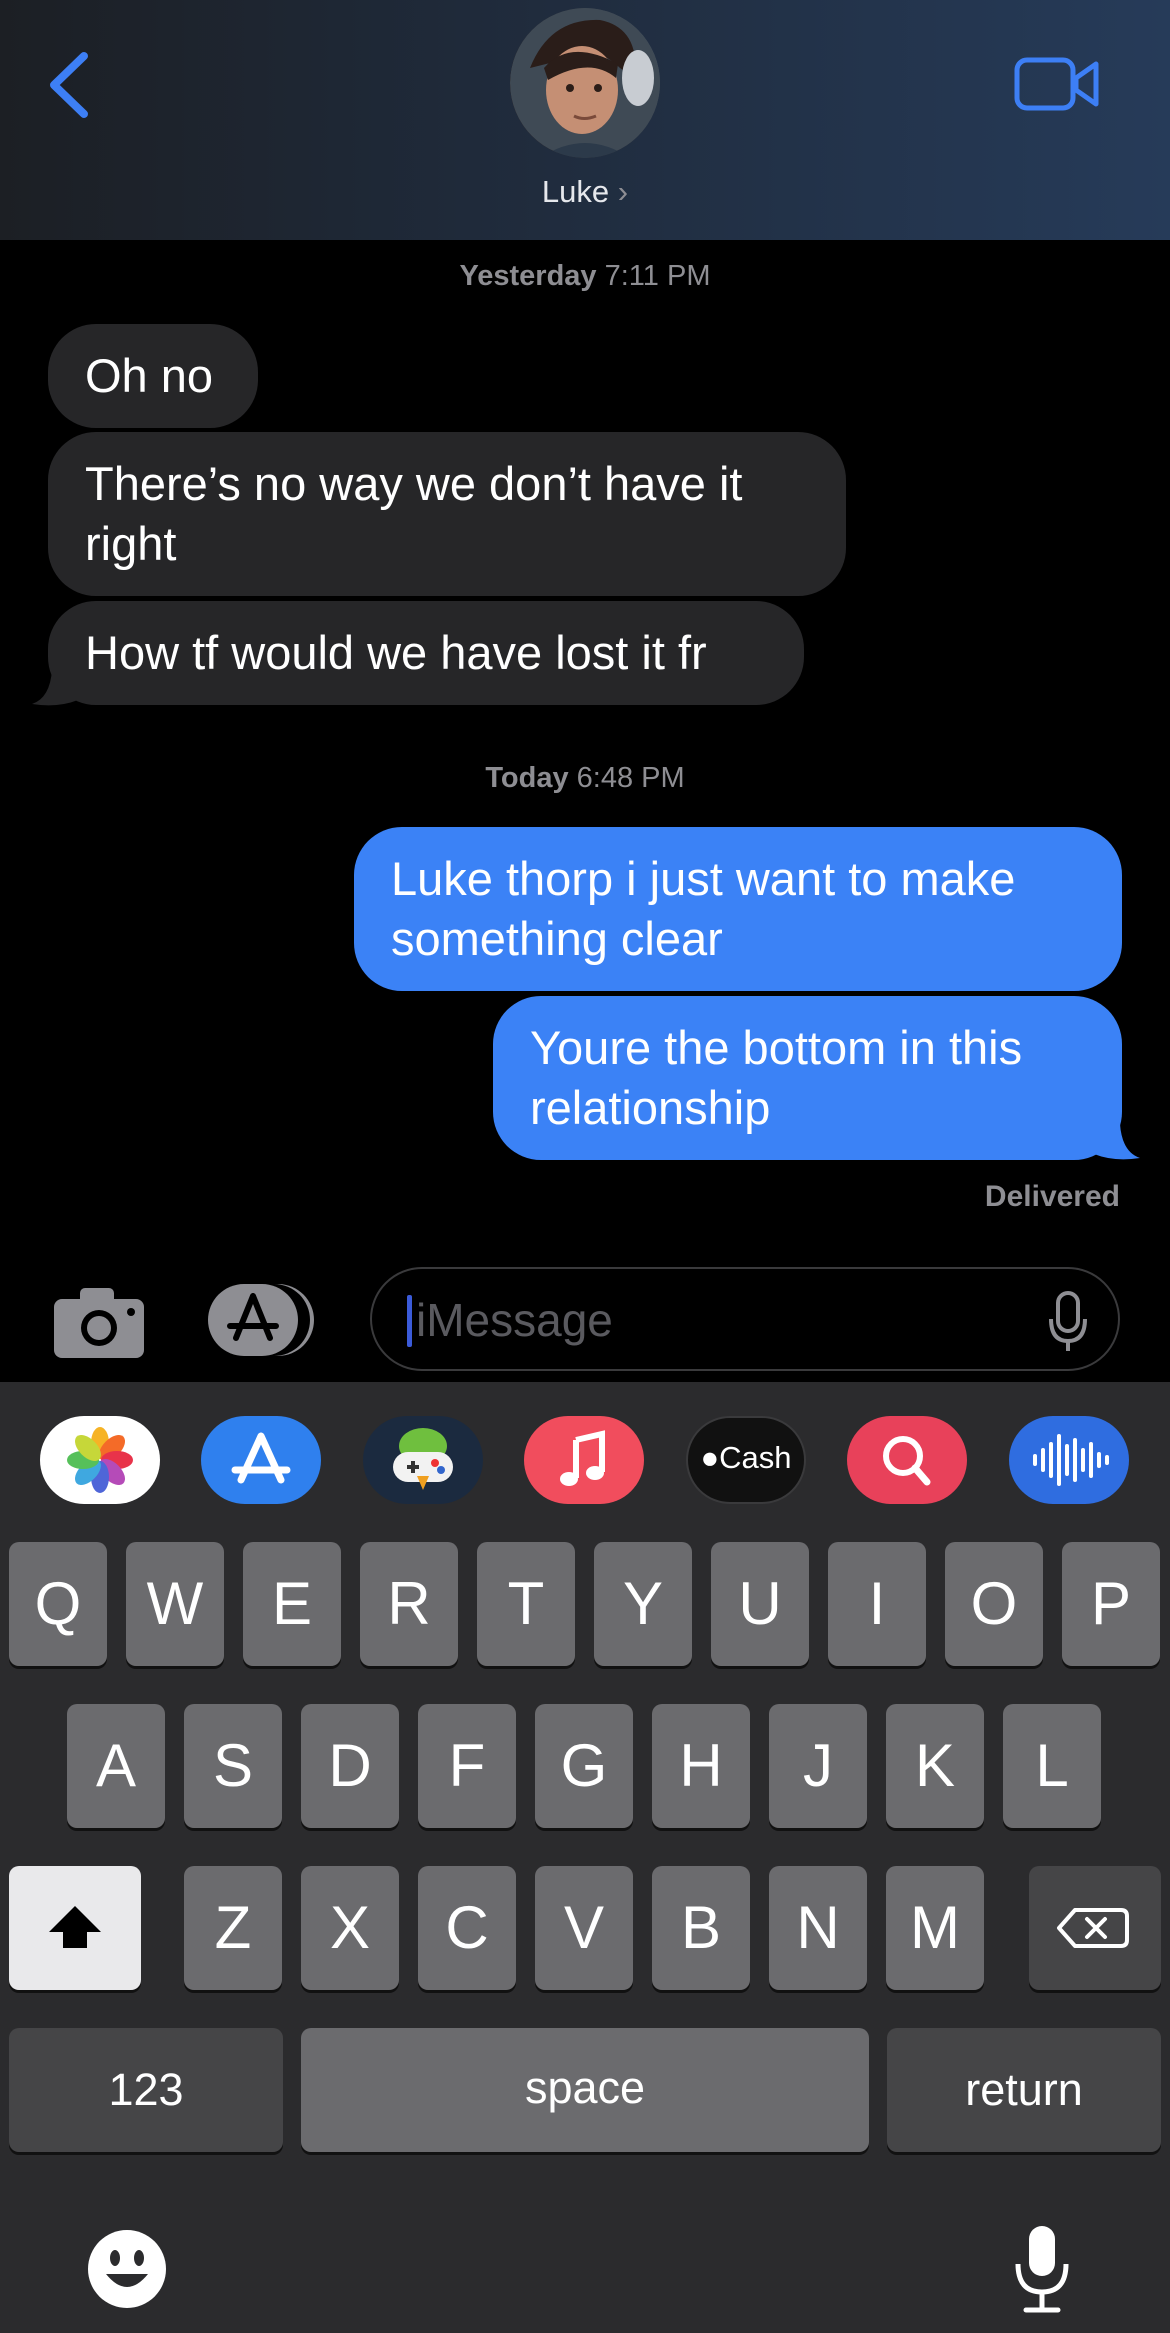 The image size is (1170, 2333). Describe the element at coordinates (585, 2090) in the screenshot. I see `space-key: space` at that location.